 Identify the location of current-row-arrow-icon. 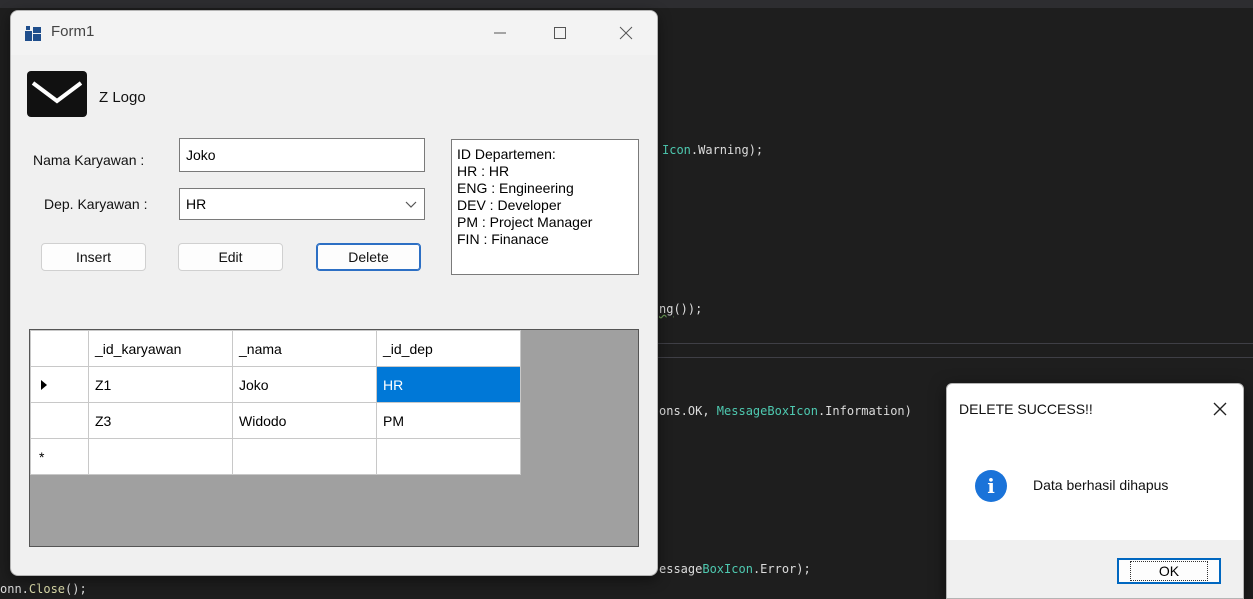
(44, 384).